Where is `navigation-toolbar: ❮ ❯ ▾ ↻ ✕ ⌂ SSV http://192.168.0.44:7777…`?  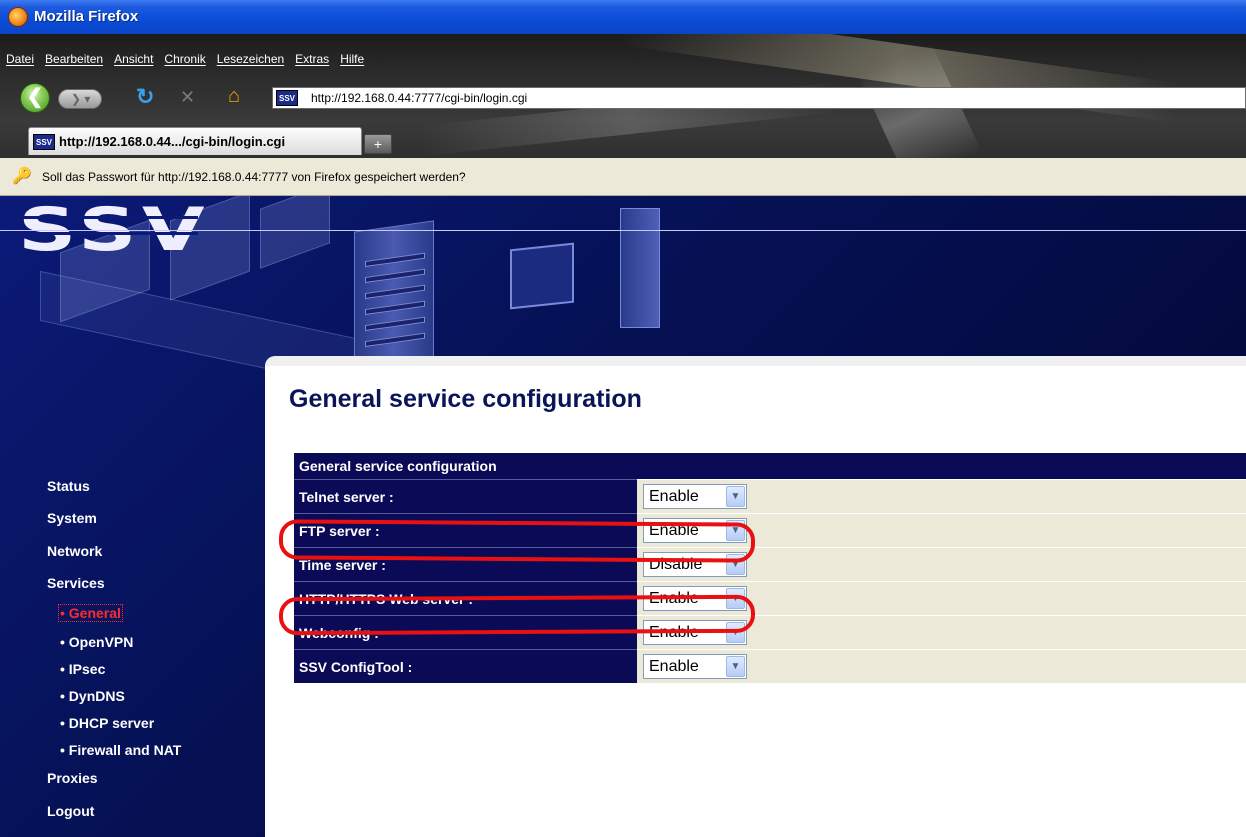
navigation-toolbar: ❮ ❯ ▾ ↻ ✕ ⌂ SSV http://192.168.0.44:7777… is located at coordinates (623, 97).